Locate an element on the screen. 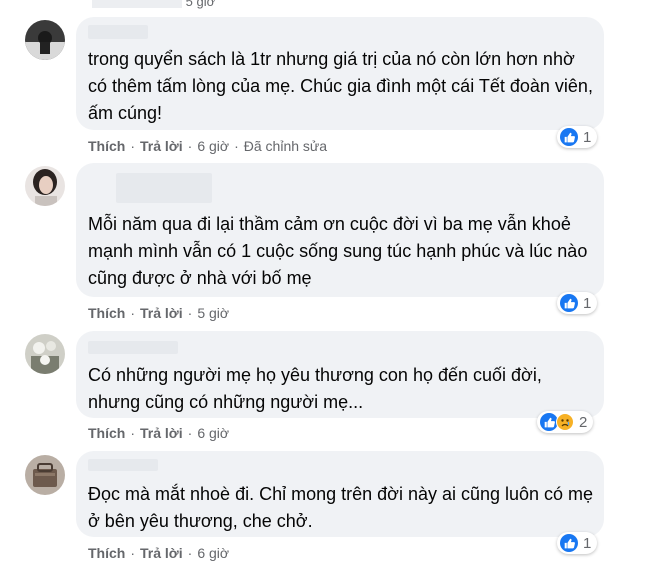 This screenshot has width=660, height=572. previous-comment-time: 5 giờ is located at coordinates (200, 4).